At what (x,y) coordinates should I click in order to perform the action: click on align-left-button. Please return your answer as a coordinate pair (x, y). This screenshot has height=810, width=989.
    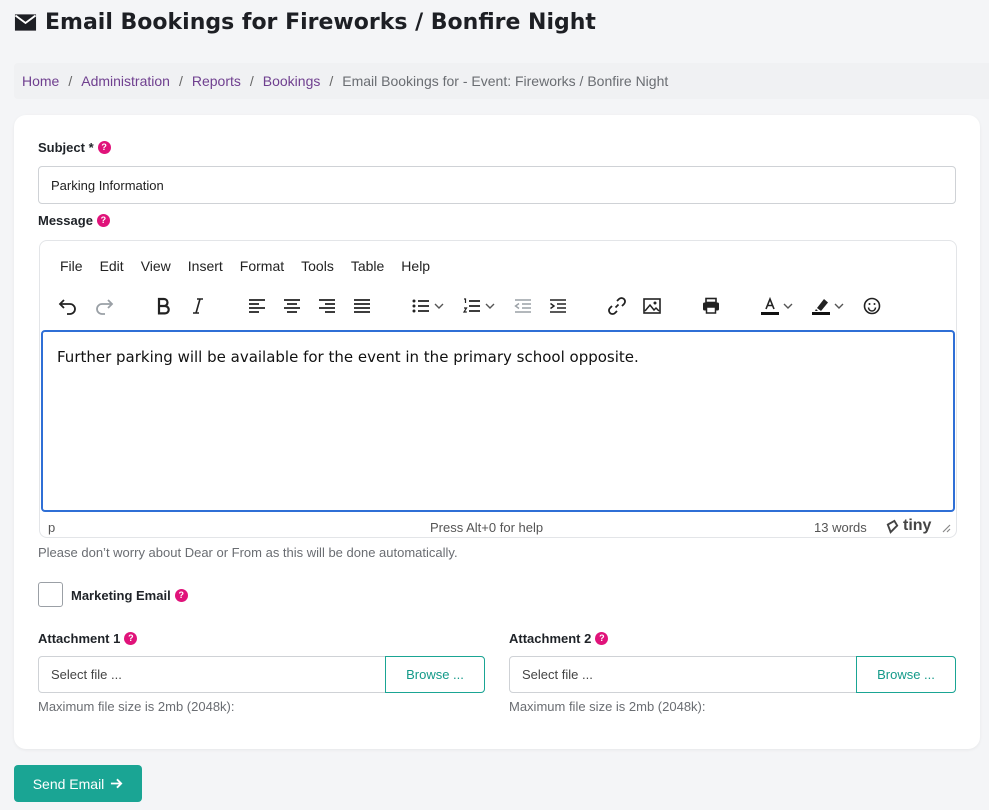
    Looking at the image, I should click on (257, 306).